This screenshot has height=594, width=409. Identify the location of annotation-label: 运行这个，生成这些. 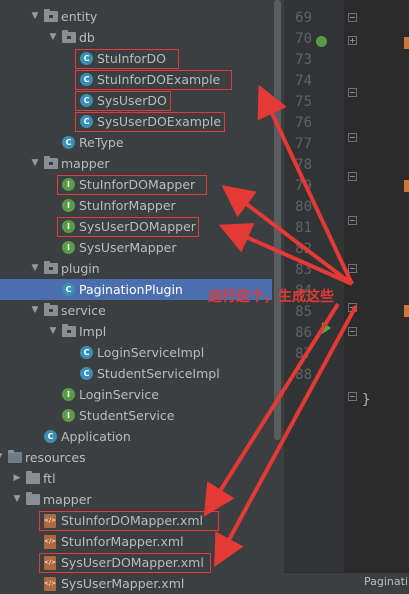
(271, 297).